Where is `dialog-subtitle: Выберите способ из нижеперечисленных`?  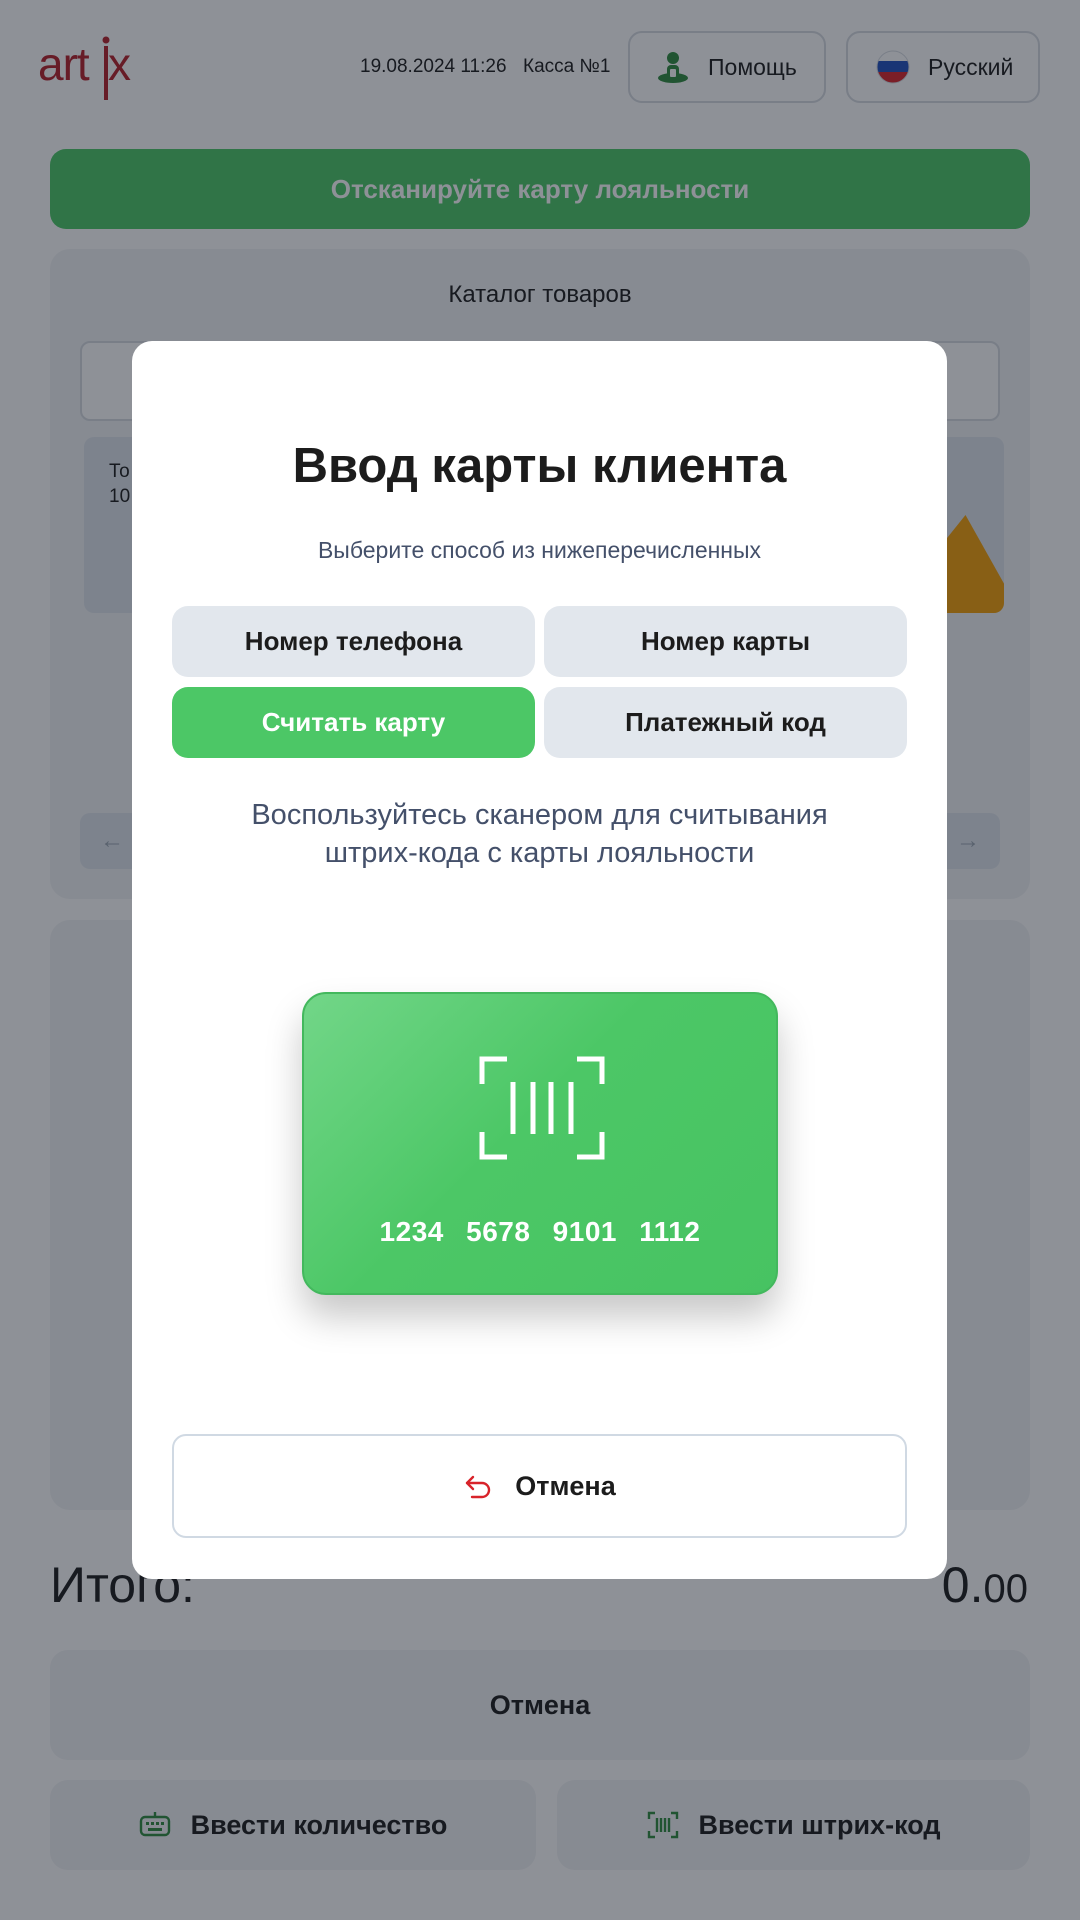
dialog-subtitle: Выберите способ из нижеперечисленных is located at coordinates (539, 550).